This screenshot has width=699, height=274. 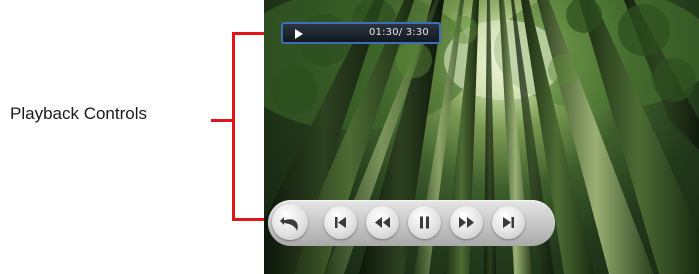 What do you see at coordinates (299, 34) in the screenshot?
I see `play-icon` at bounding box center [299, 34].